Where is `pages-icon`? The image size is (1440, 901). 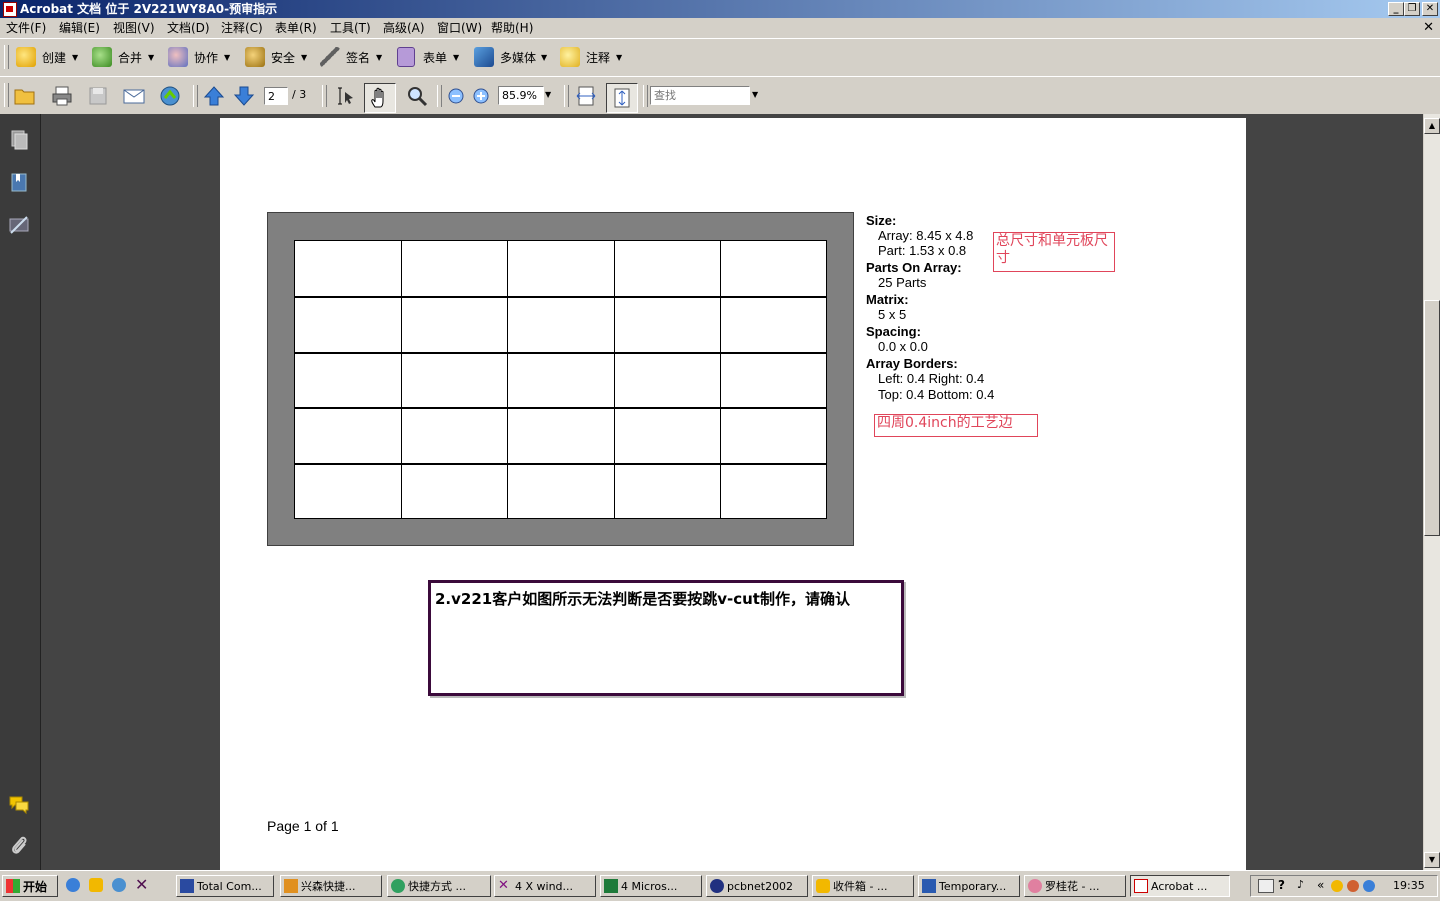 pages-icon is located at coordinates (19, 139).